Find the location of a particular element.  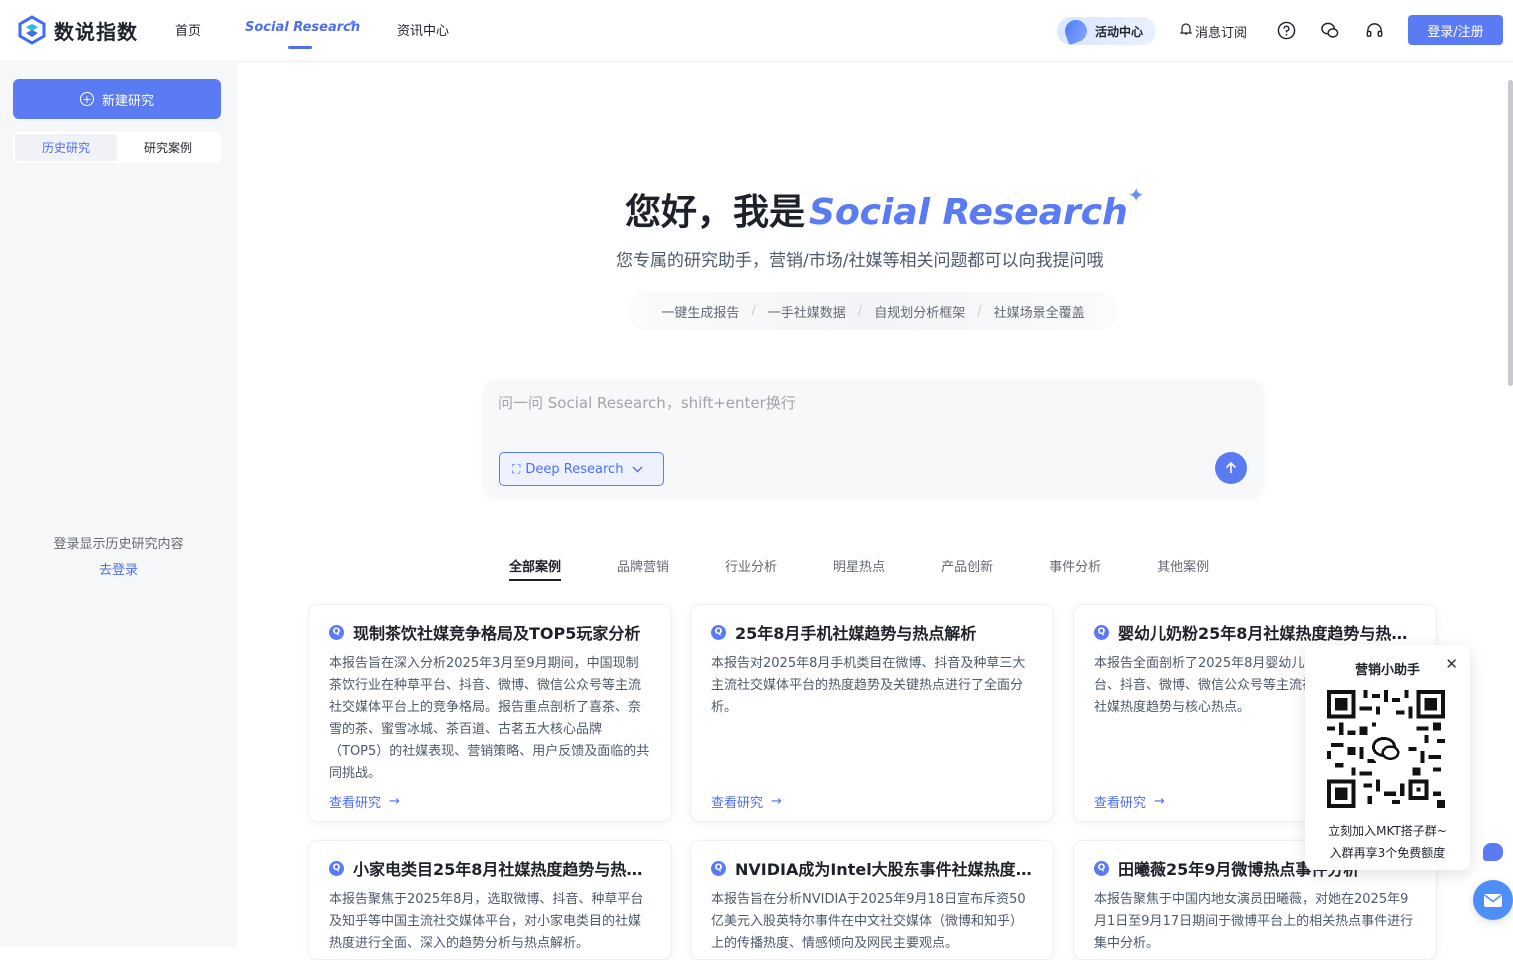

qr-code is located at coordinates (1386, 749).